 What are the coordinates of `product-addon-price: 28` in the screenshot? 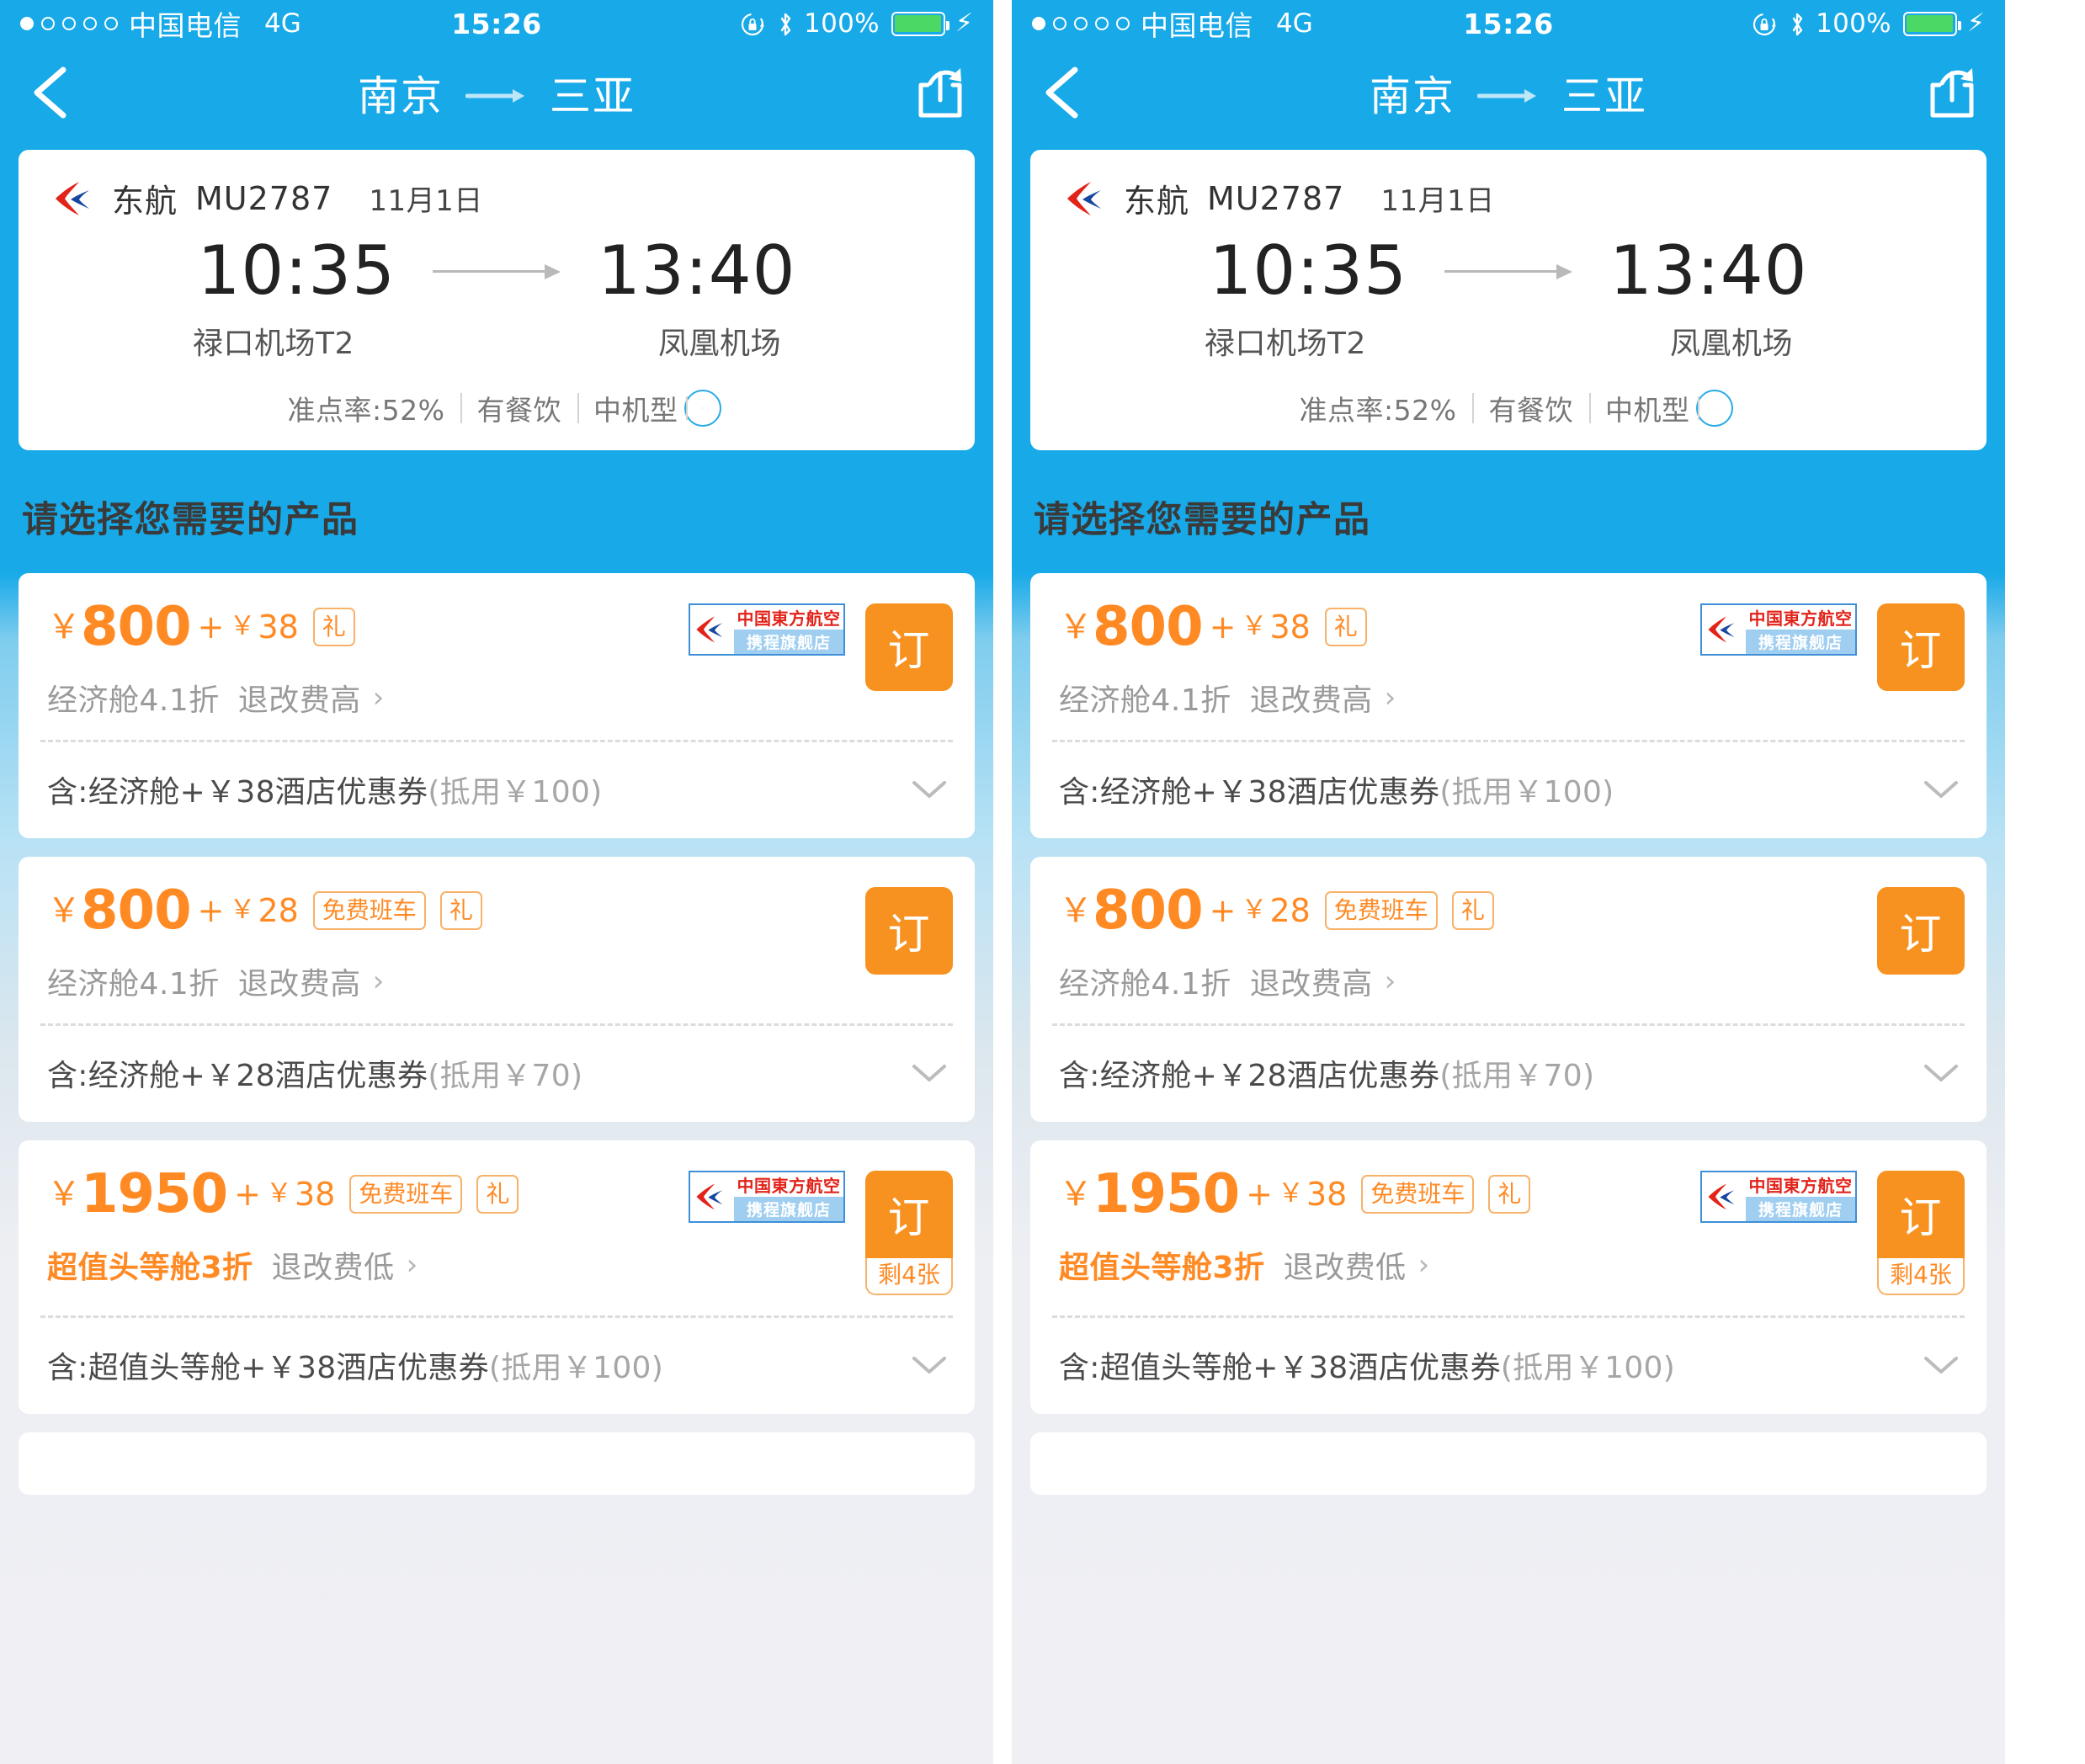 It's located at (1290, 910).